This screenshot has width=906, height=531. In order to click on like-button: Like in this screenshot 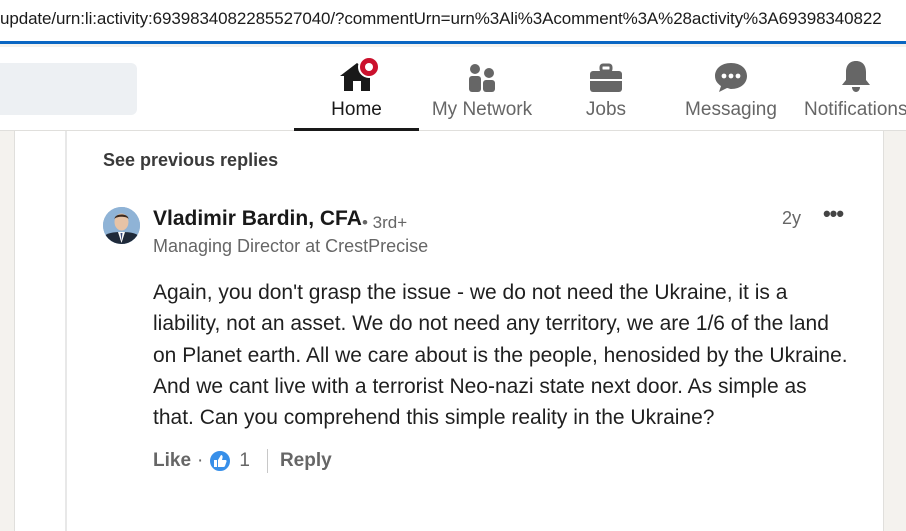, I will do `click(172, 461)`.